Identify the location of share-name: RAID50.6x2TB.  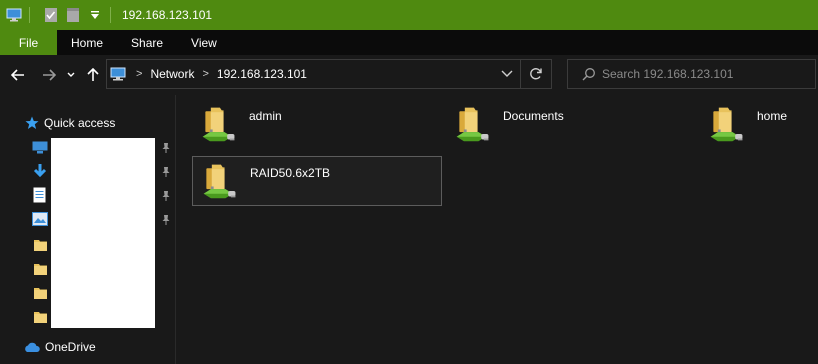
(290, 173).